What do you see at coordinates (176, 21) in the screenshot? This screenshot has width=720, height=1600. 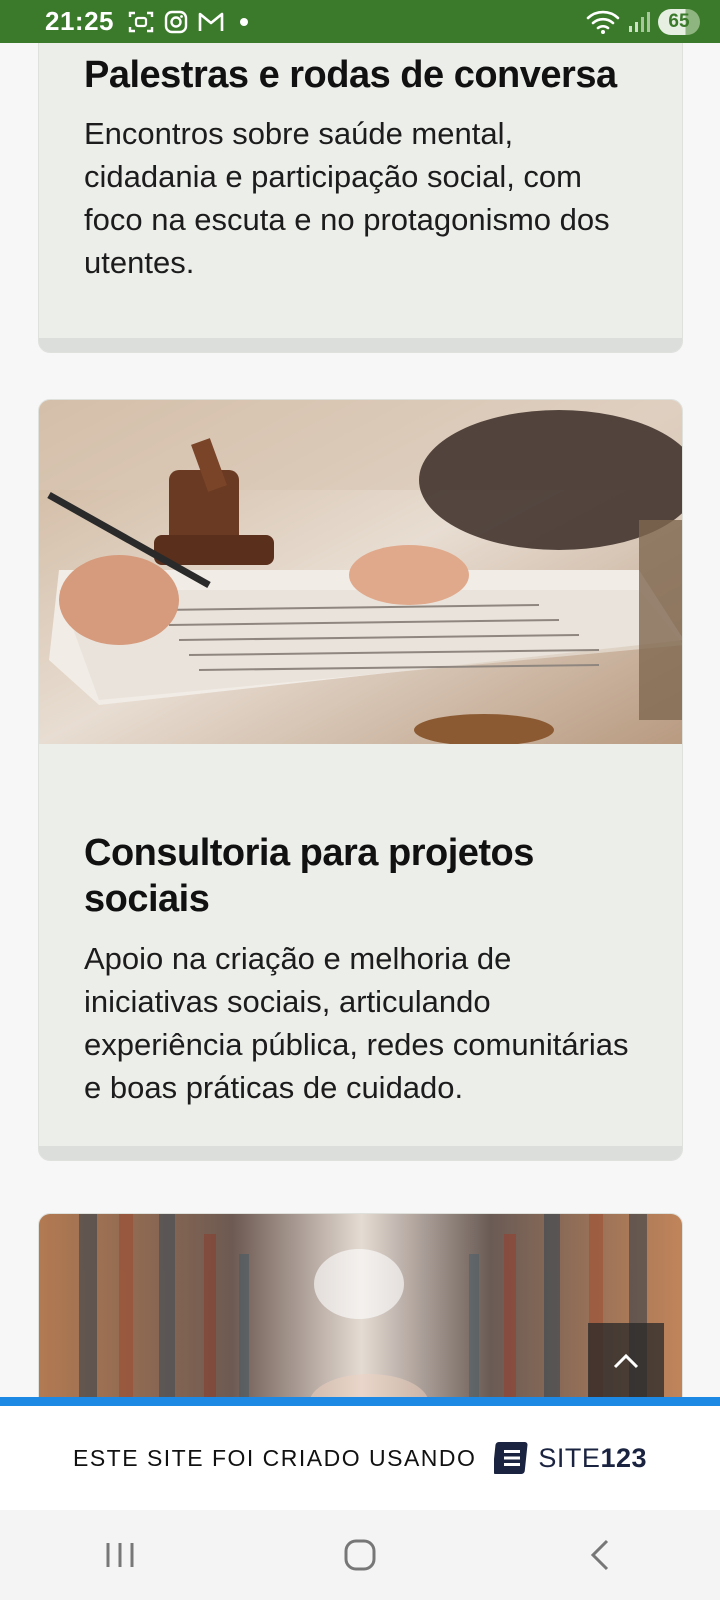 I see `instagram-icon` at bounding box center [176, 21].